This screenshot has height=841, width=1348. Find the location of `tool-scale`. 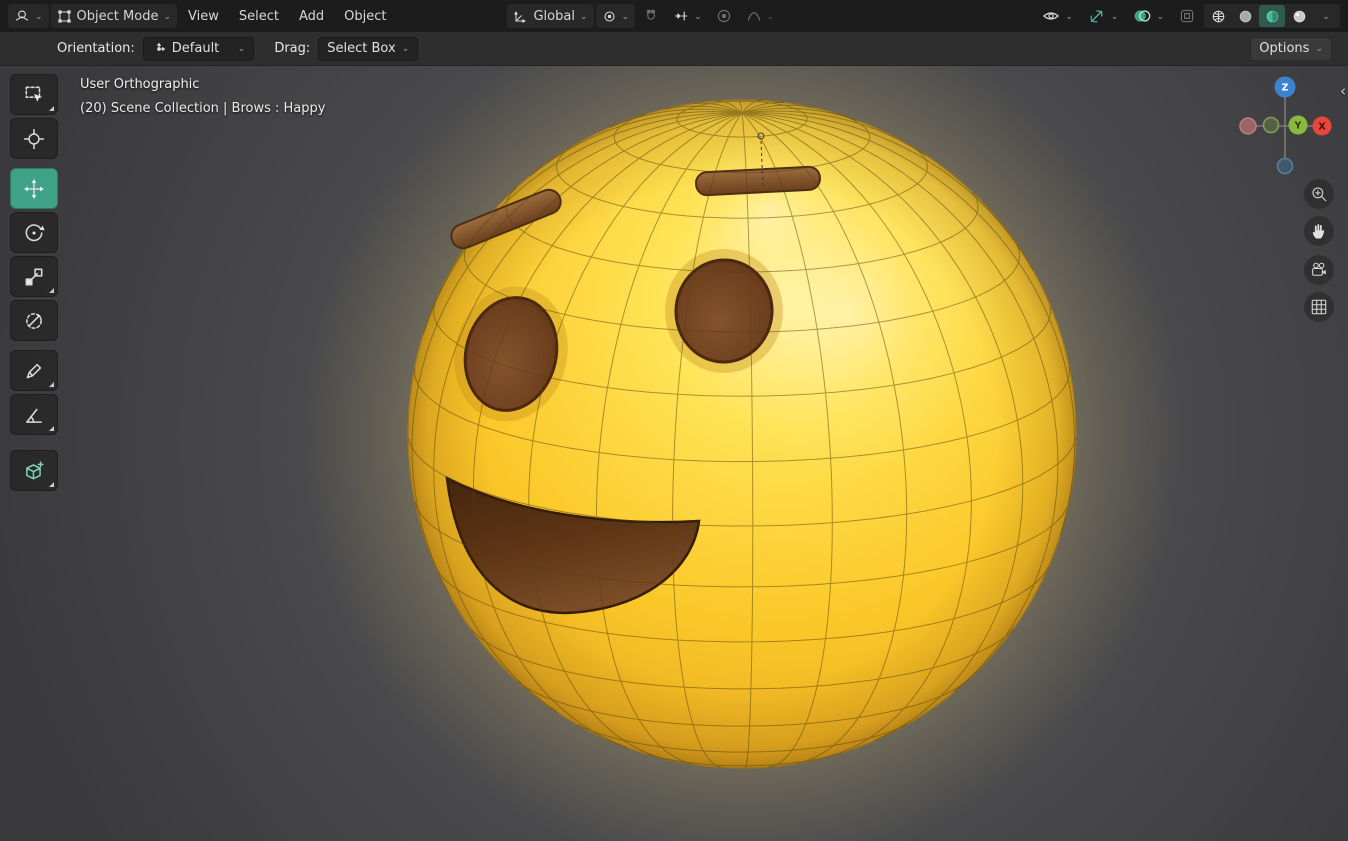

tool-scale is located at coordinates (34, 276).